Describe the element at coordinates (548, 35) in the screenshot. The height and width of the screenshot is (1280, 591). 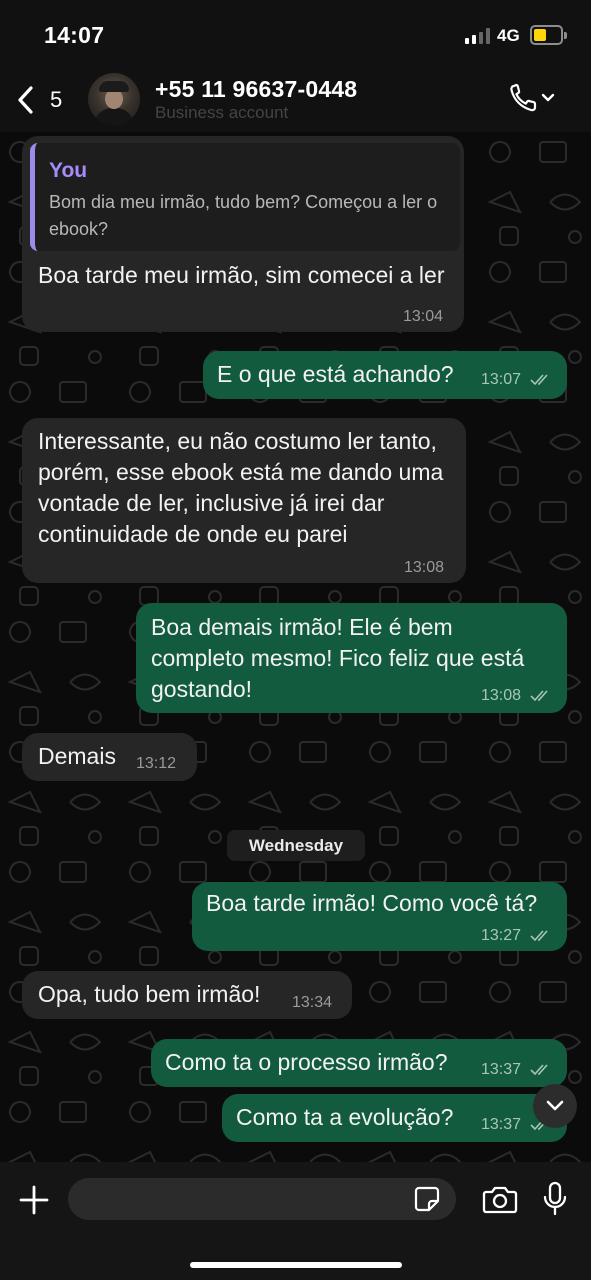
I see `battery-icon` at that location.